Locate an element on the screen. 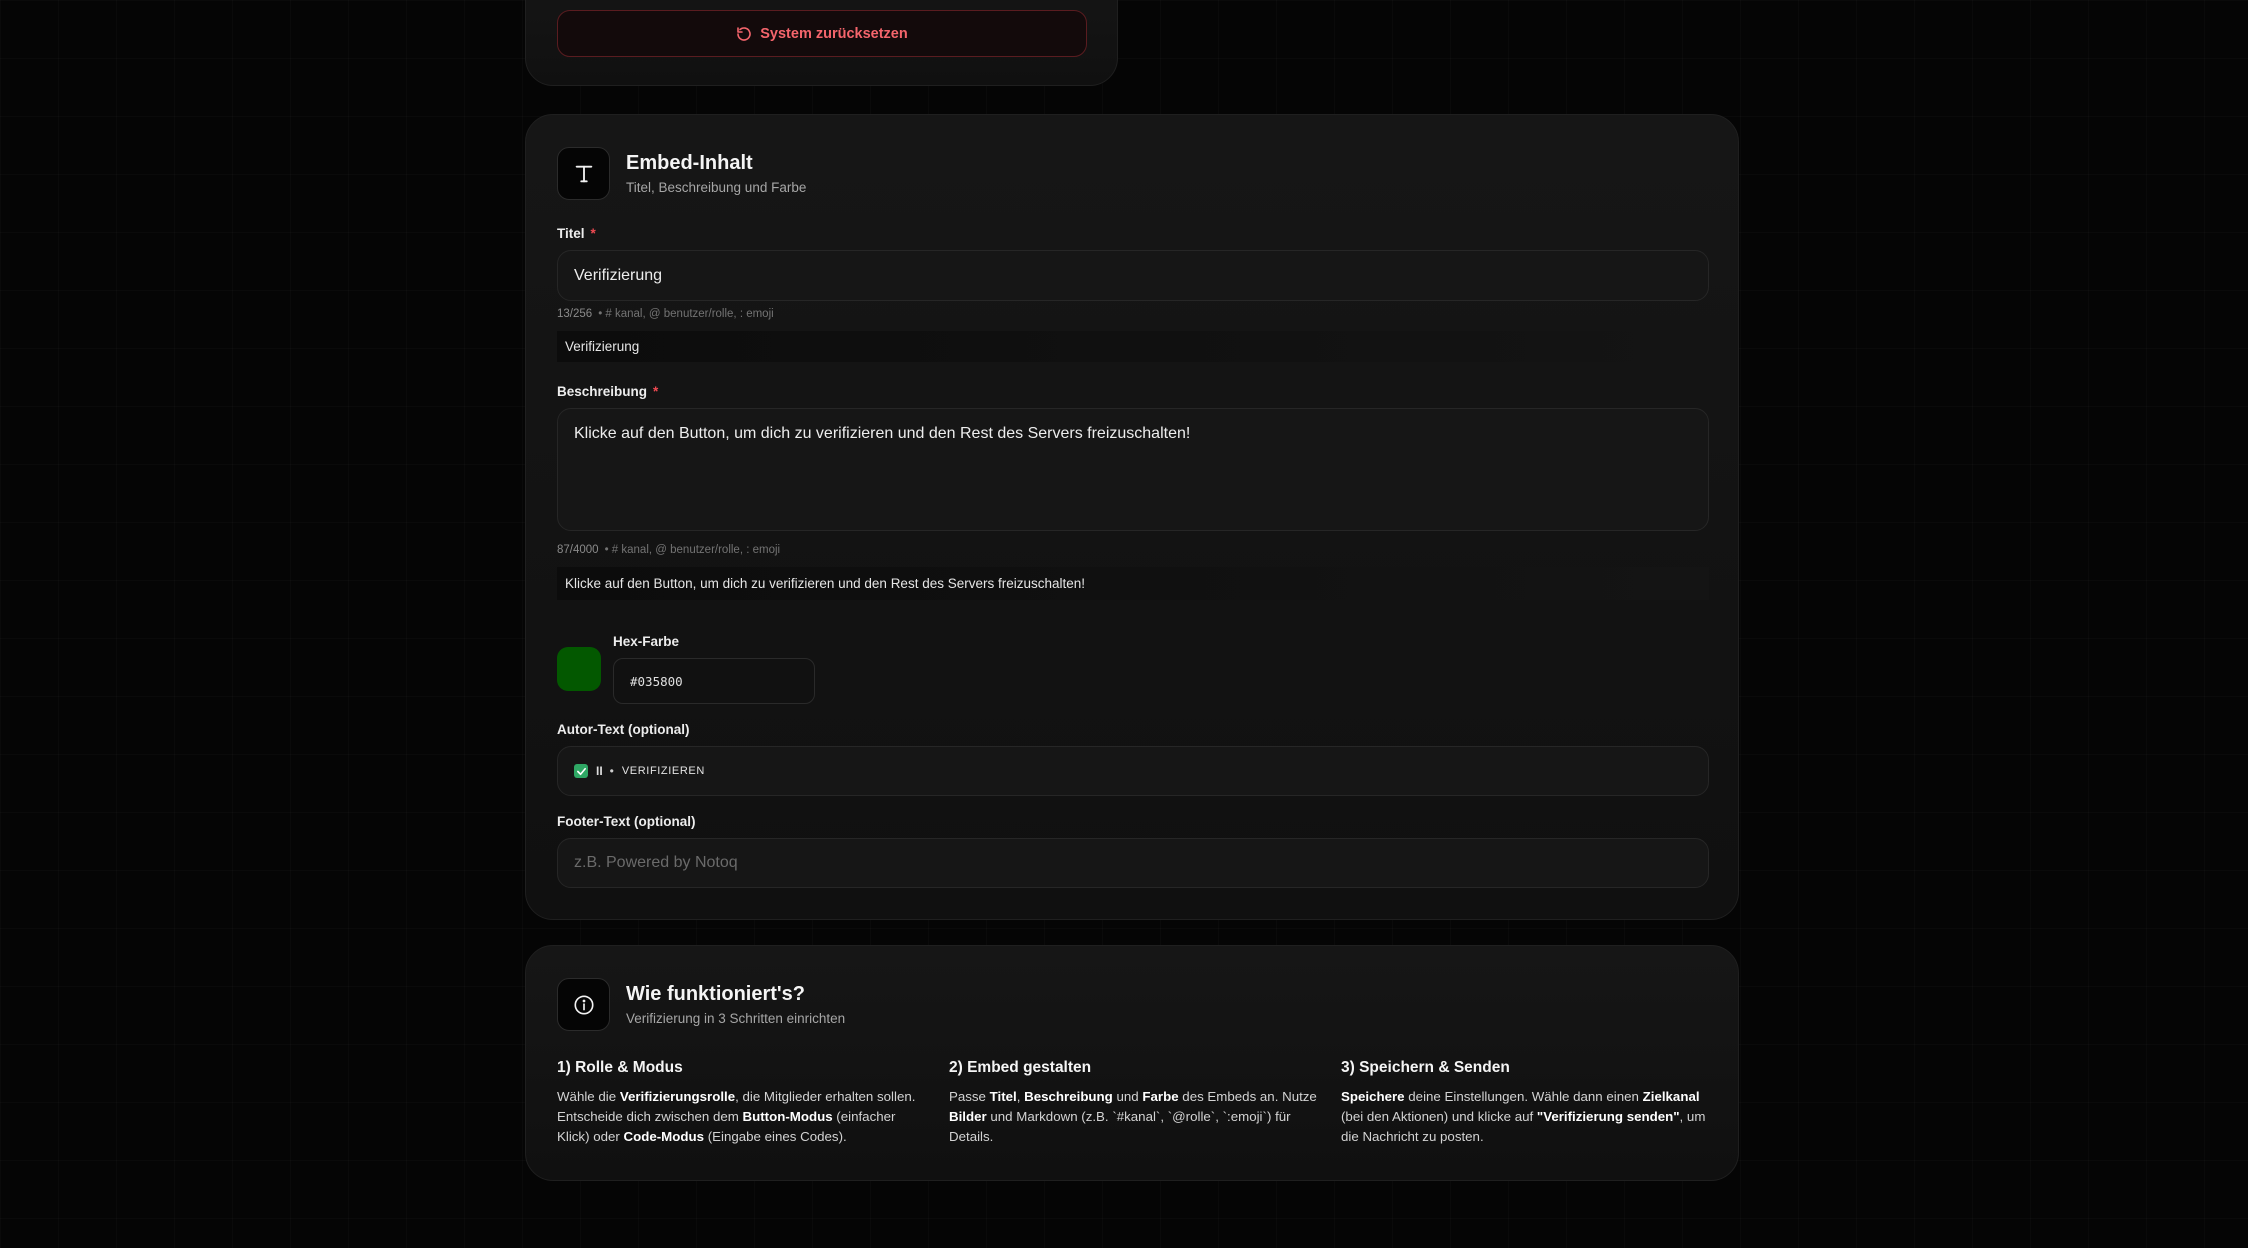 Image resolution: width=2248 pixels, height=1248 pixels. hex-color-label: Hex-Farbe is located at coordinates (646, 641).